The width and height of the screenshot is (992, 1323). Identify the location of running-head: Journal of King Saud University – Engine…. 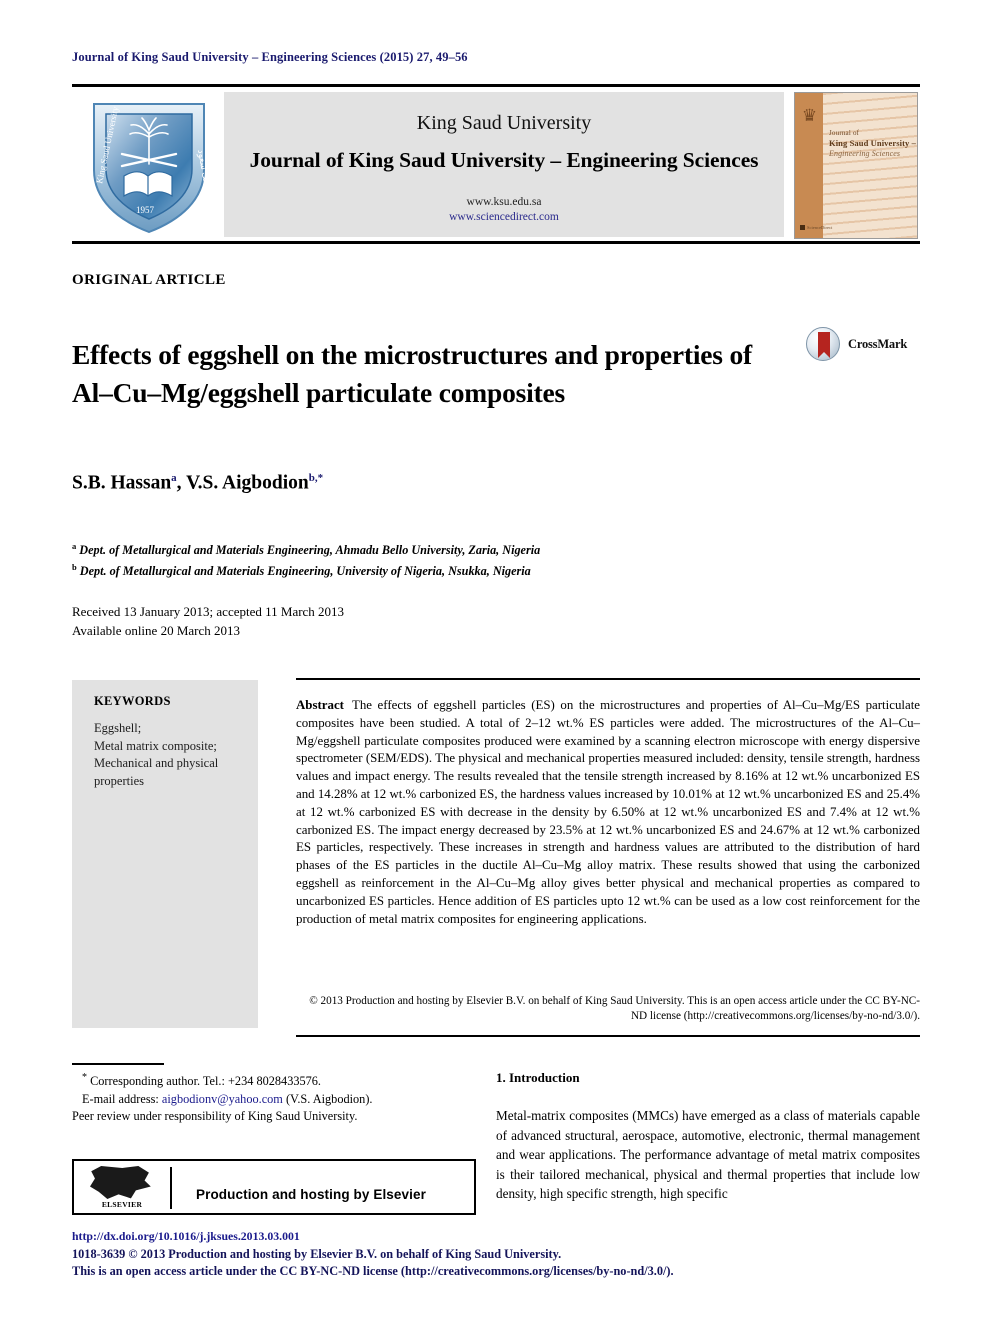
(270, 57).